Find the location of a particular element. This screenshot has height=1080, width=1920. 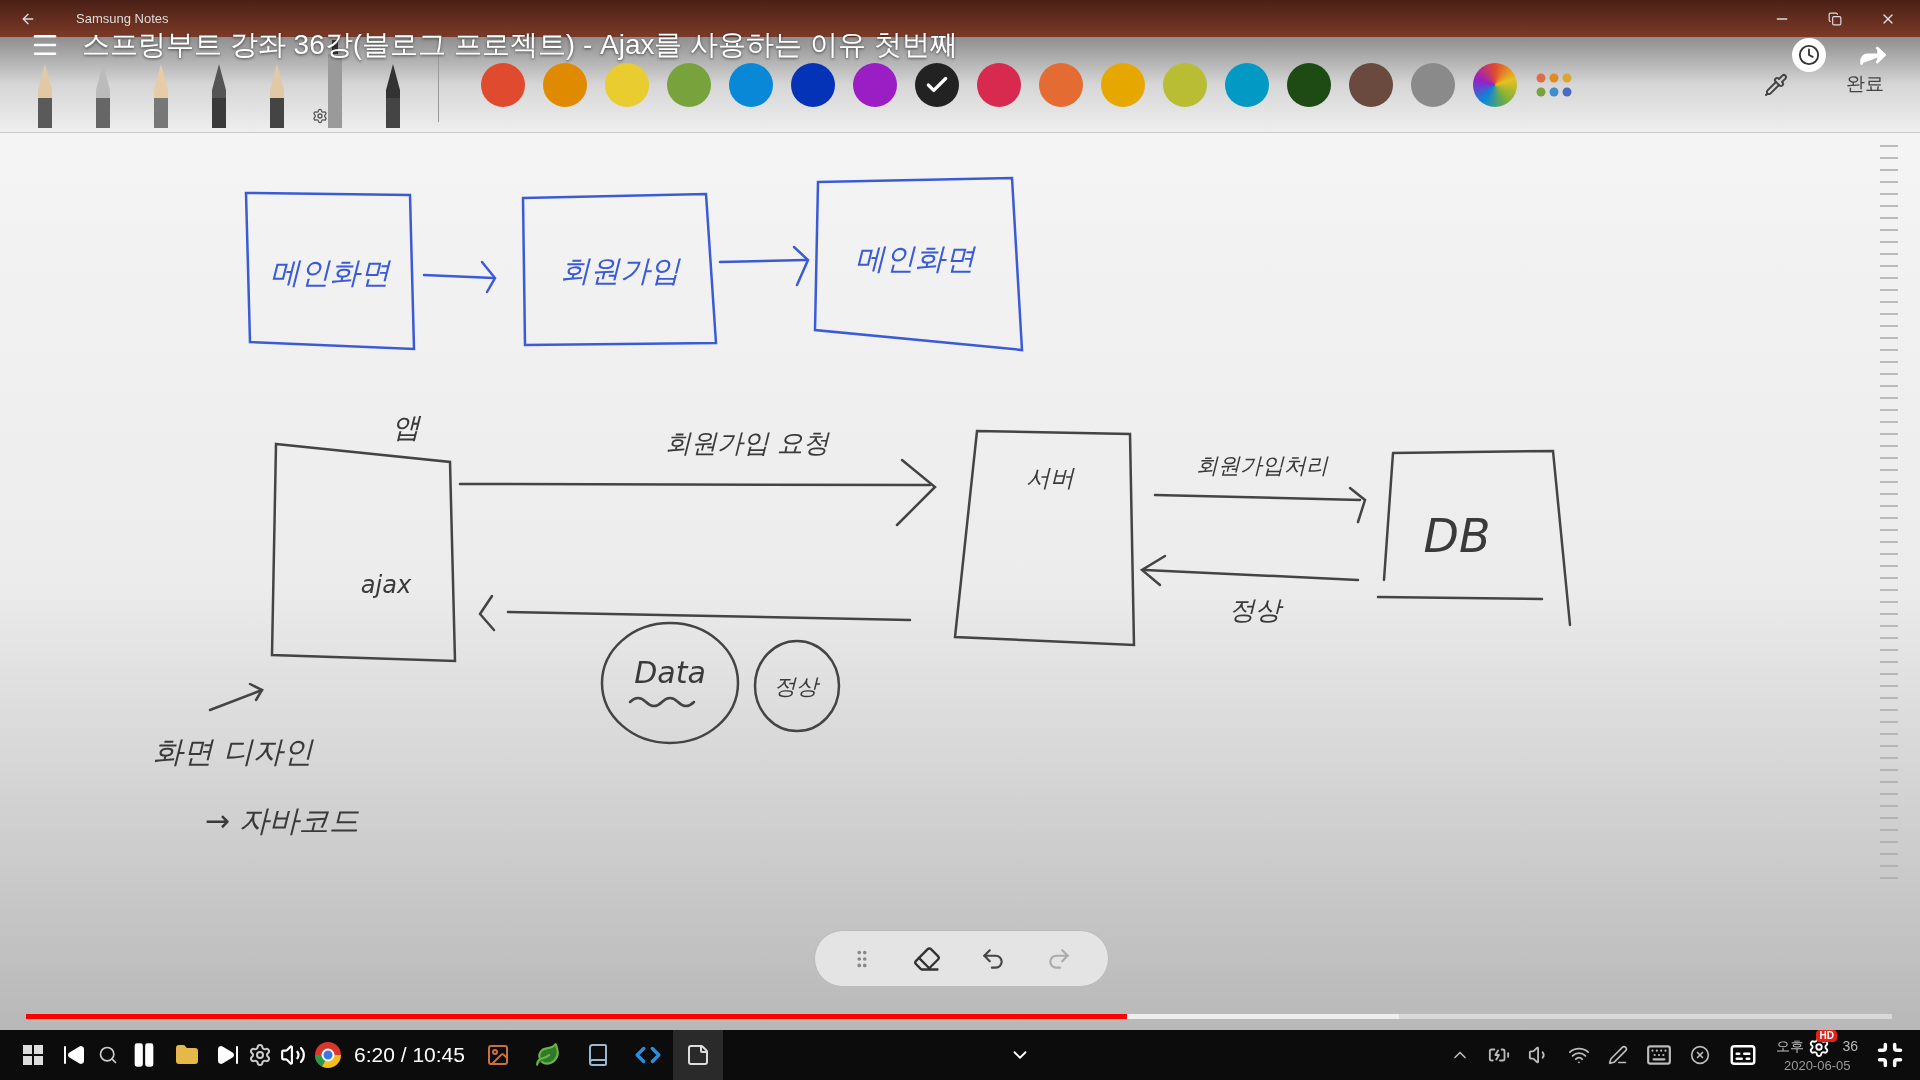

date-text: 2020-06-05 is located at coordinates (1817, 1066).